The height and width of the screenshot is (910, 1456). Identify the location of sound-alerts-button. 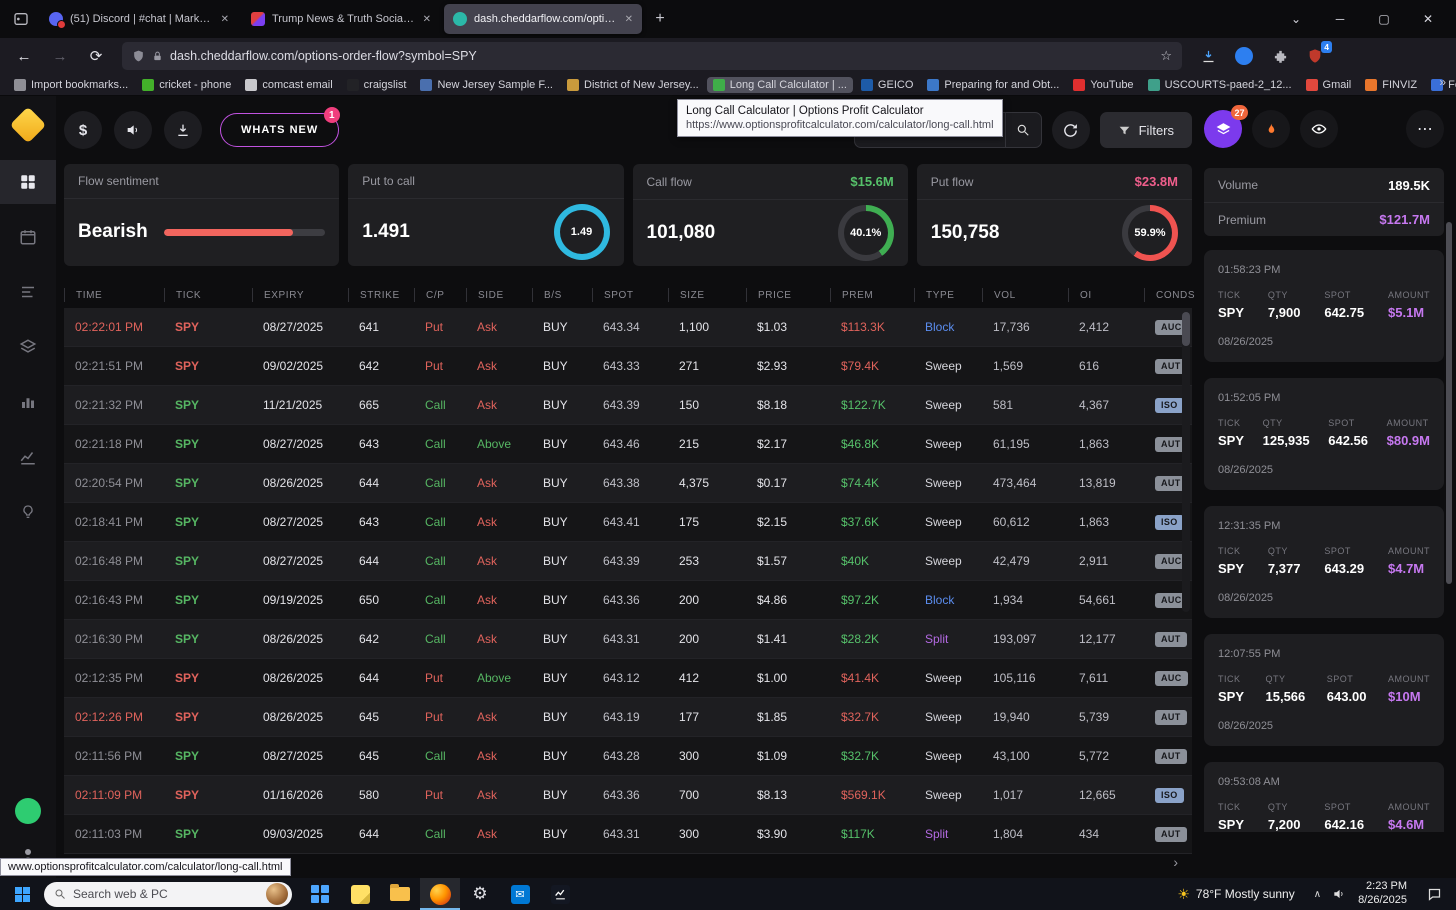
(133, 130).